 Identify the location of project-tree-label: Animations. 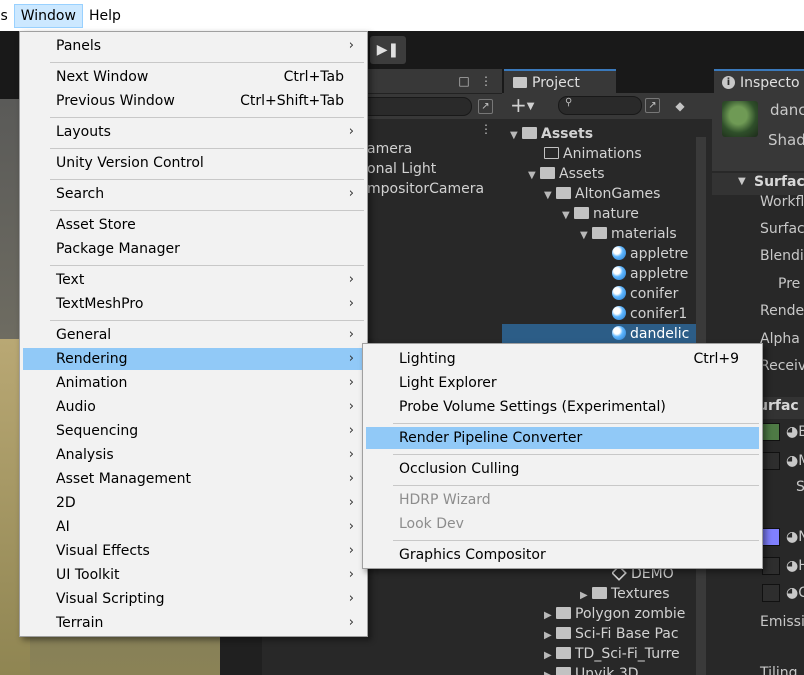
(602, 154).